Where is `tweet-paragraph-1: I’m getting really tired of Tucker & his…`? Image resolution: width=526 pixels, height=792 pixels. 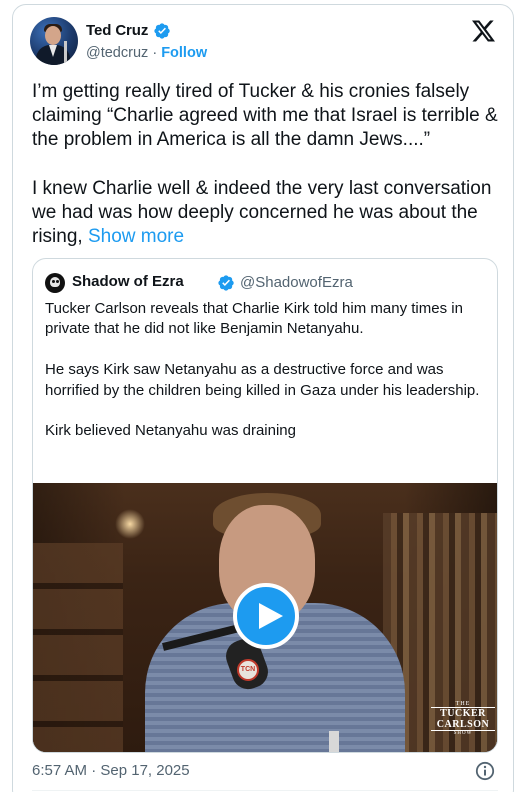 tweet-paragraph-1: I’m getting really tired of Tucker & his… is located at coordinates (265, 116).